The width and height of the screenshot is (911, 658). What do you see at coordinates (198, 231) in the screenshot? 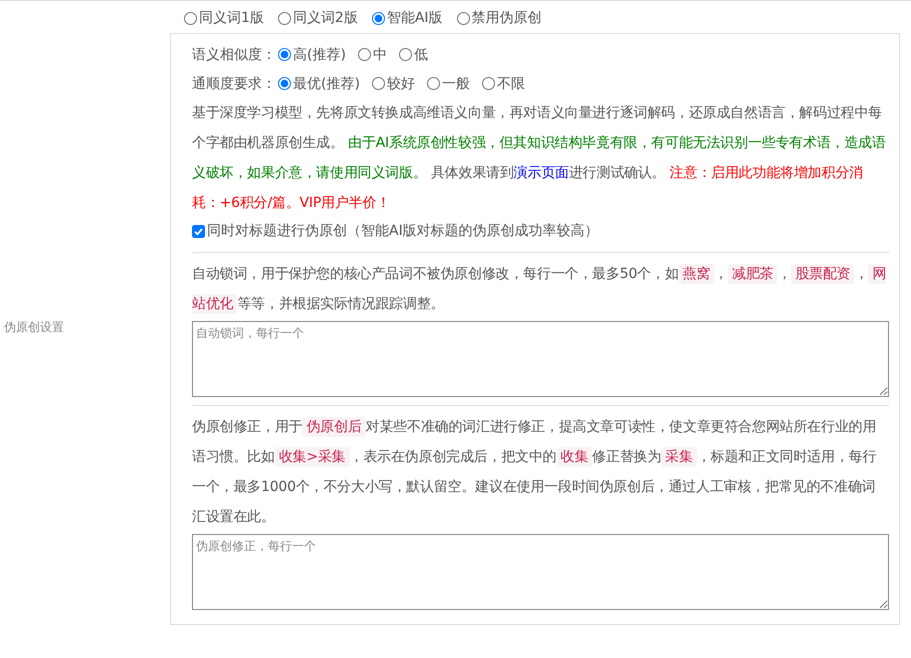
I see `checkbox` at bounding box center [198, 231].